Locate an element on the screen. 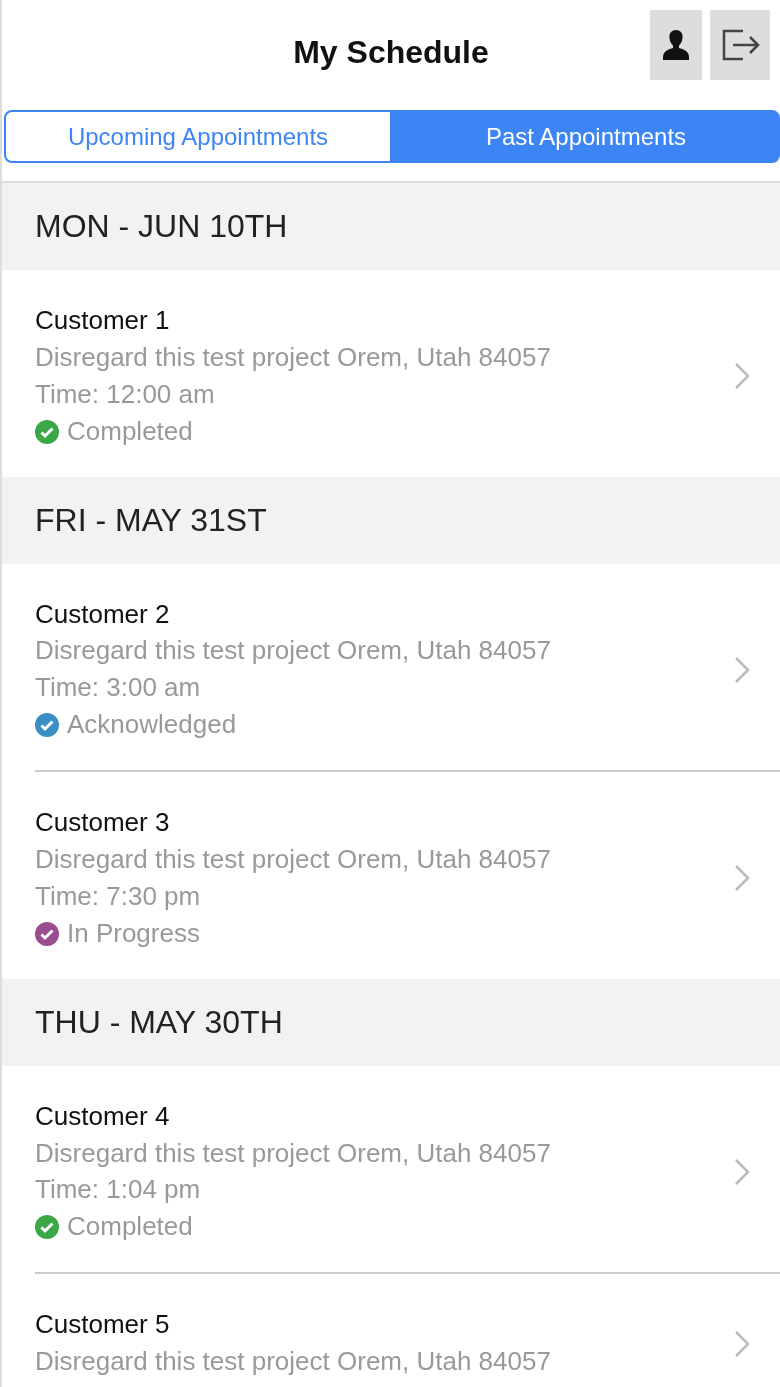 The image size is (780, 1387). time-text: Time: 7:30 pm is located at coordinates (118, 896).